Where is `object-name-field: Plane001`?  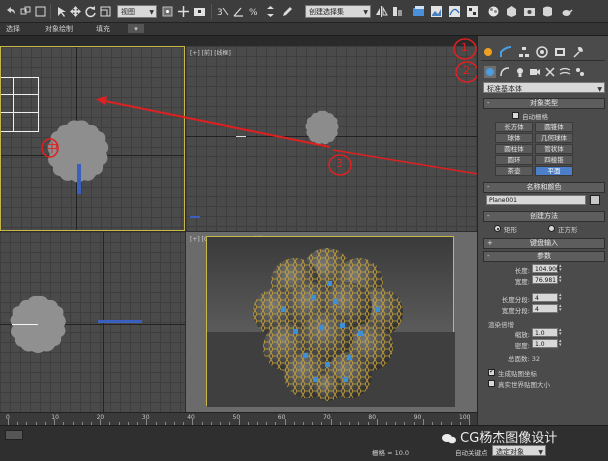 object-name-field: Plane001 is located at coordinates (536, 200).